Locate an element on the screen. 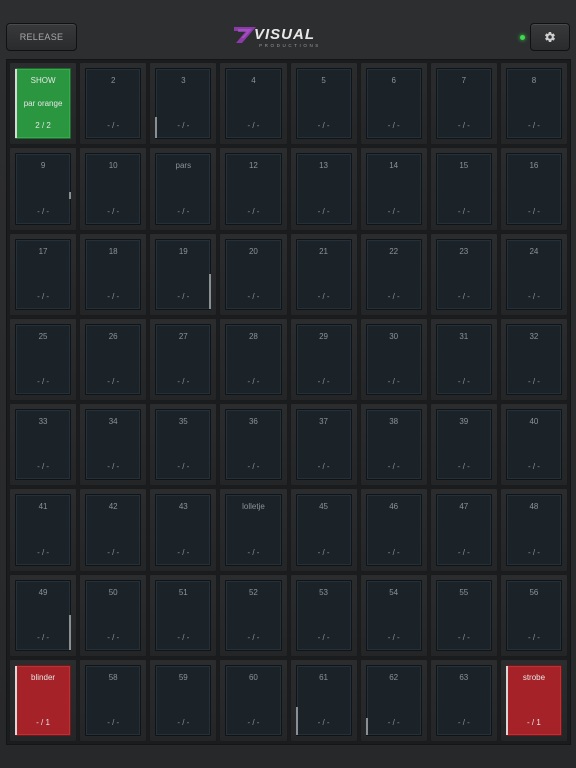 This screenshot has width=576, height=768. pad-button: 58 - / - is located at coordinates (113, 700).